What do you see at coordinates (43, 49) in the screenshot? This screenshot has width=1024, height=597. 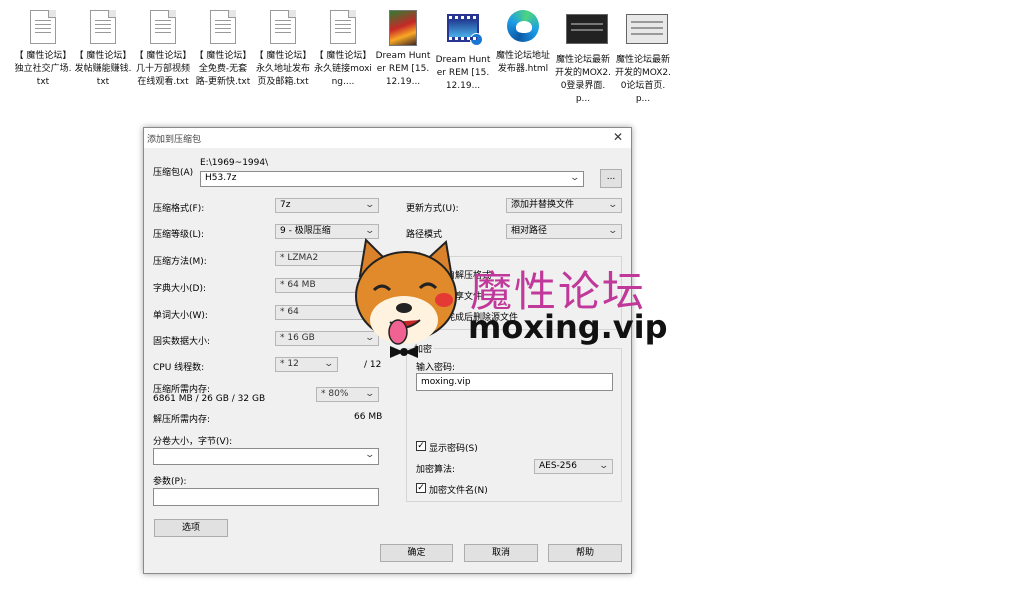 I see `desktop-file-txt-1: 【 魔性论坛】独立社交广场.txt` at bounding box center [43, 49].